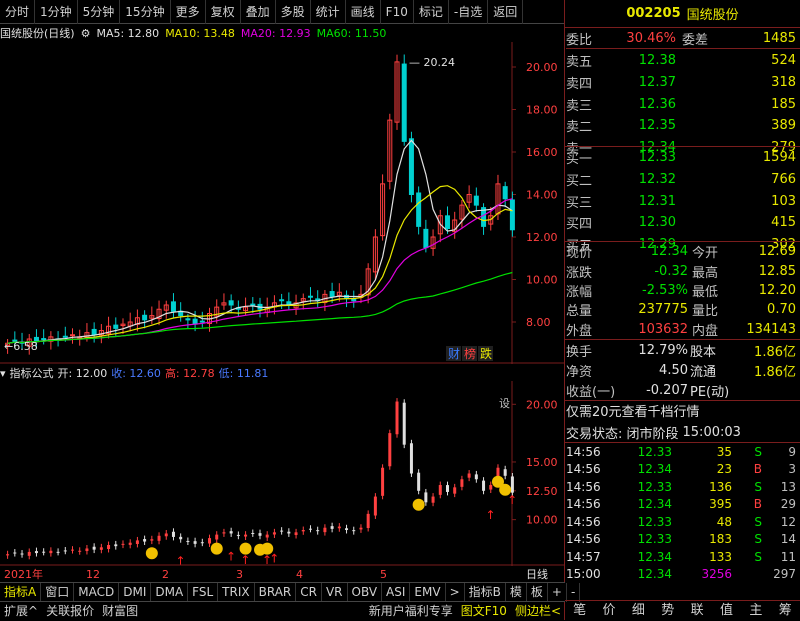 The image size is (800, 621). I want to click on trade-time: 14:56, so click(583, 521).